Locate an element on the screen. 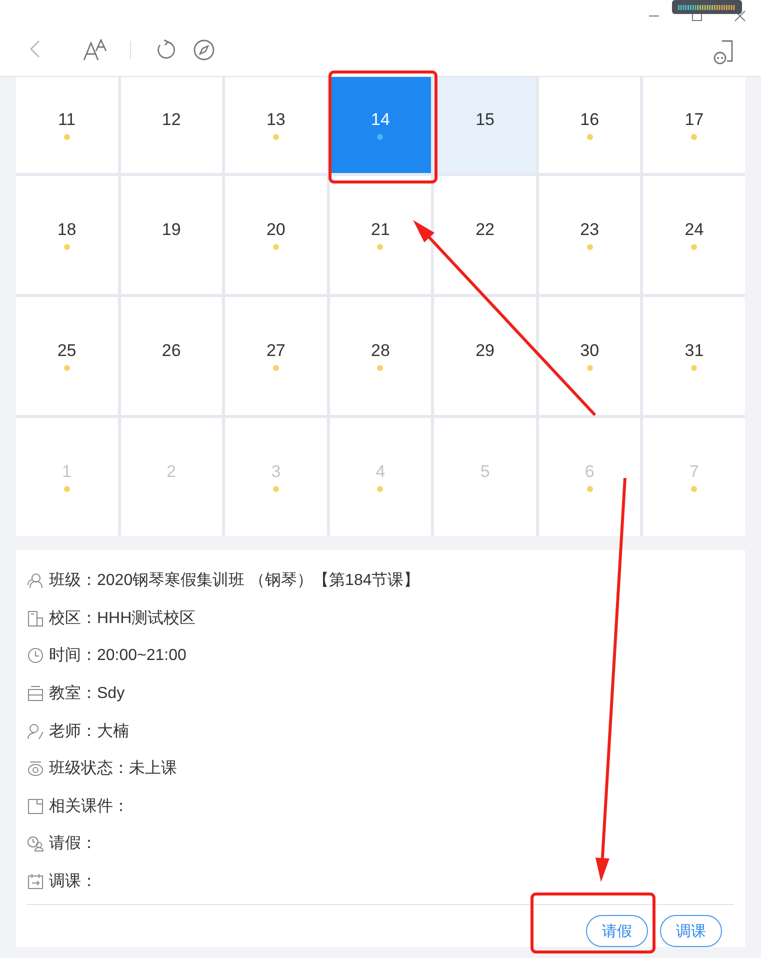  calendar-day: 27 is located at coordinates (276, 356).